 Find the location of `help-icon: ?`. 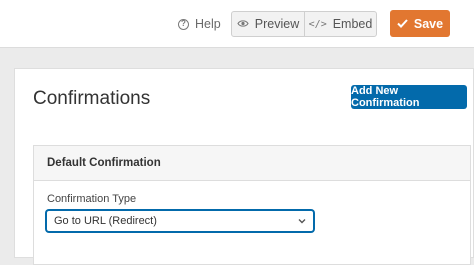

help-icon: ? is located at coordinates (183, 24).